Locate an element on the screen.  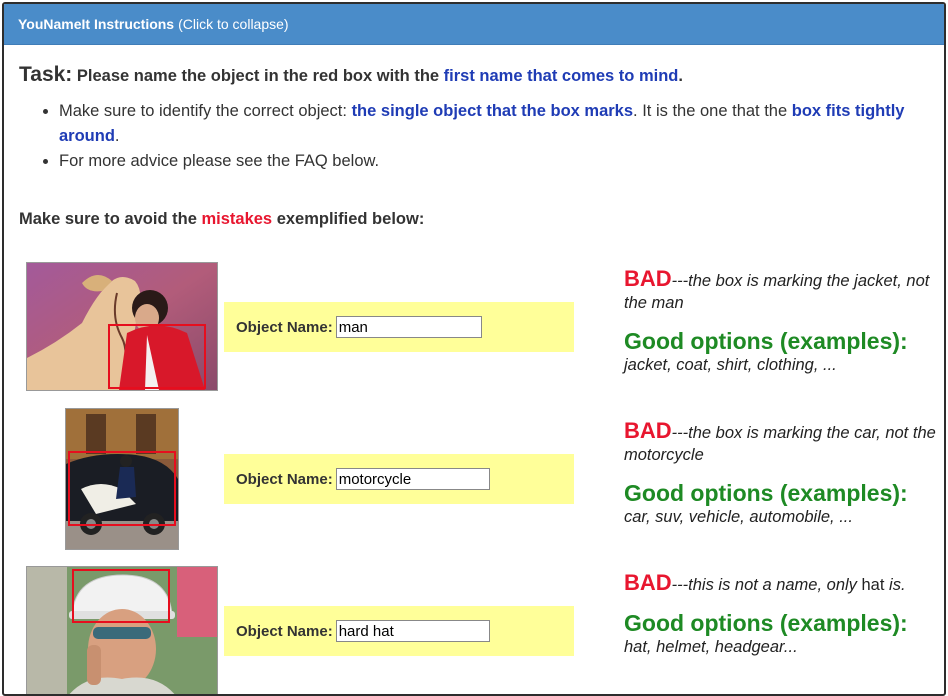
mistakes-text: exemplified below: is located at coordinates (348, 219).